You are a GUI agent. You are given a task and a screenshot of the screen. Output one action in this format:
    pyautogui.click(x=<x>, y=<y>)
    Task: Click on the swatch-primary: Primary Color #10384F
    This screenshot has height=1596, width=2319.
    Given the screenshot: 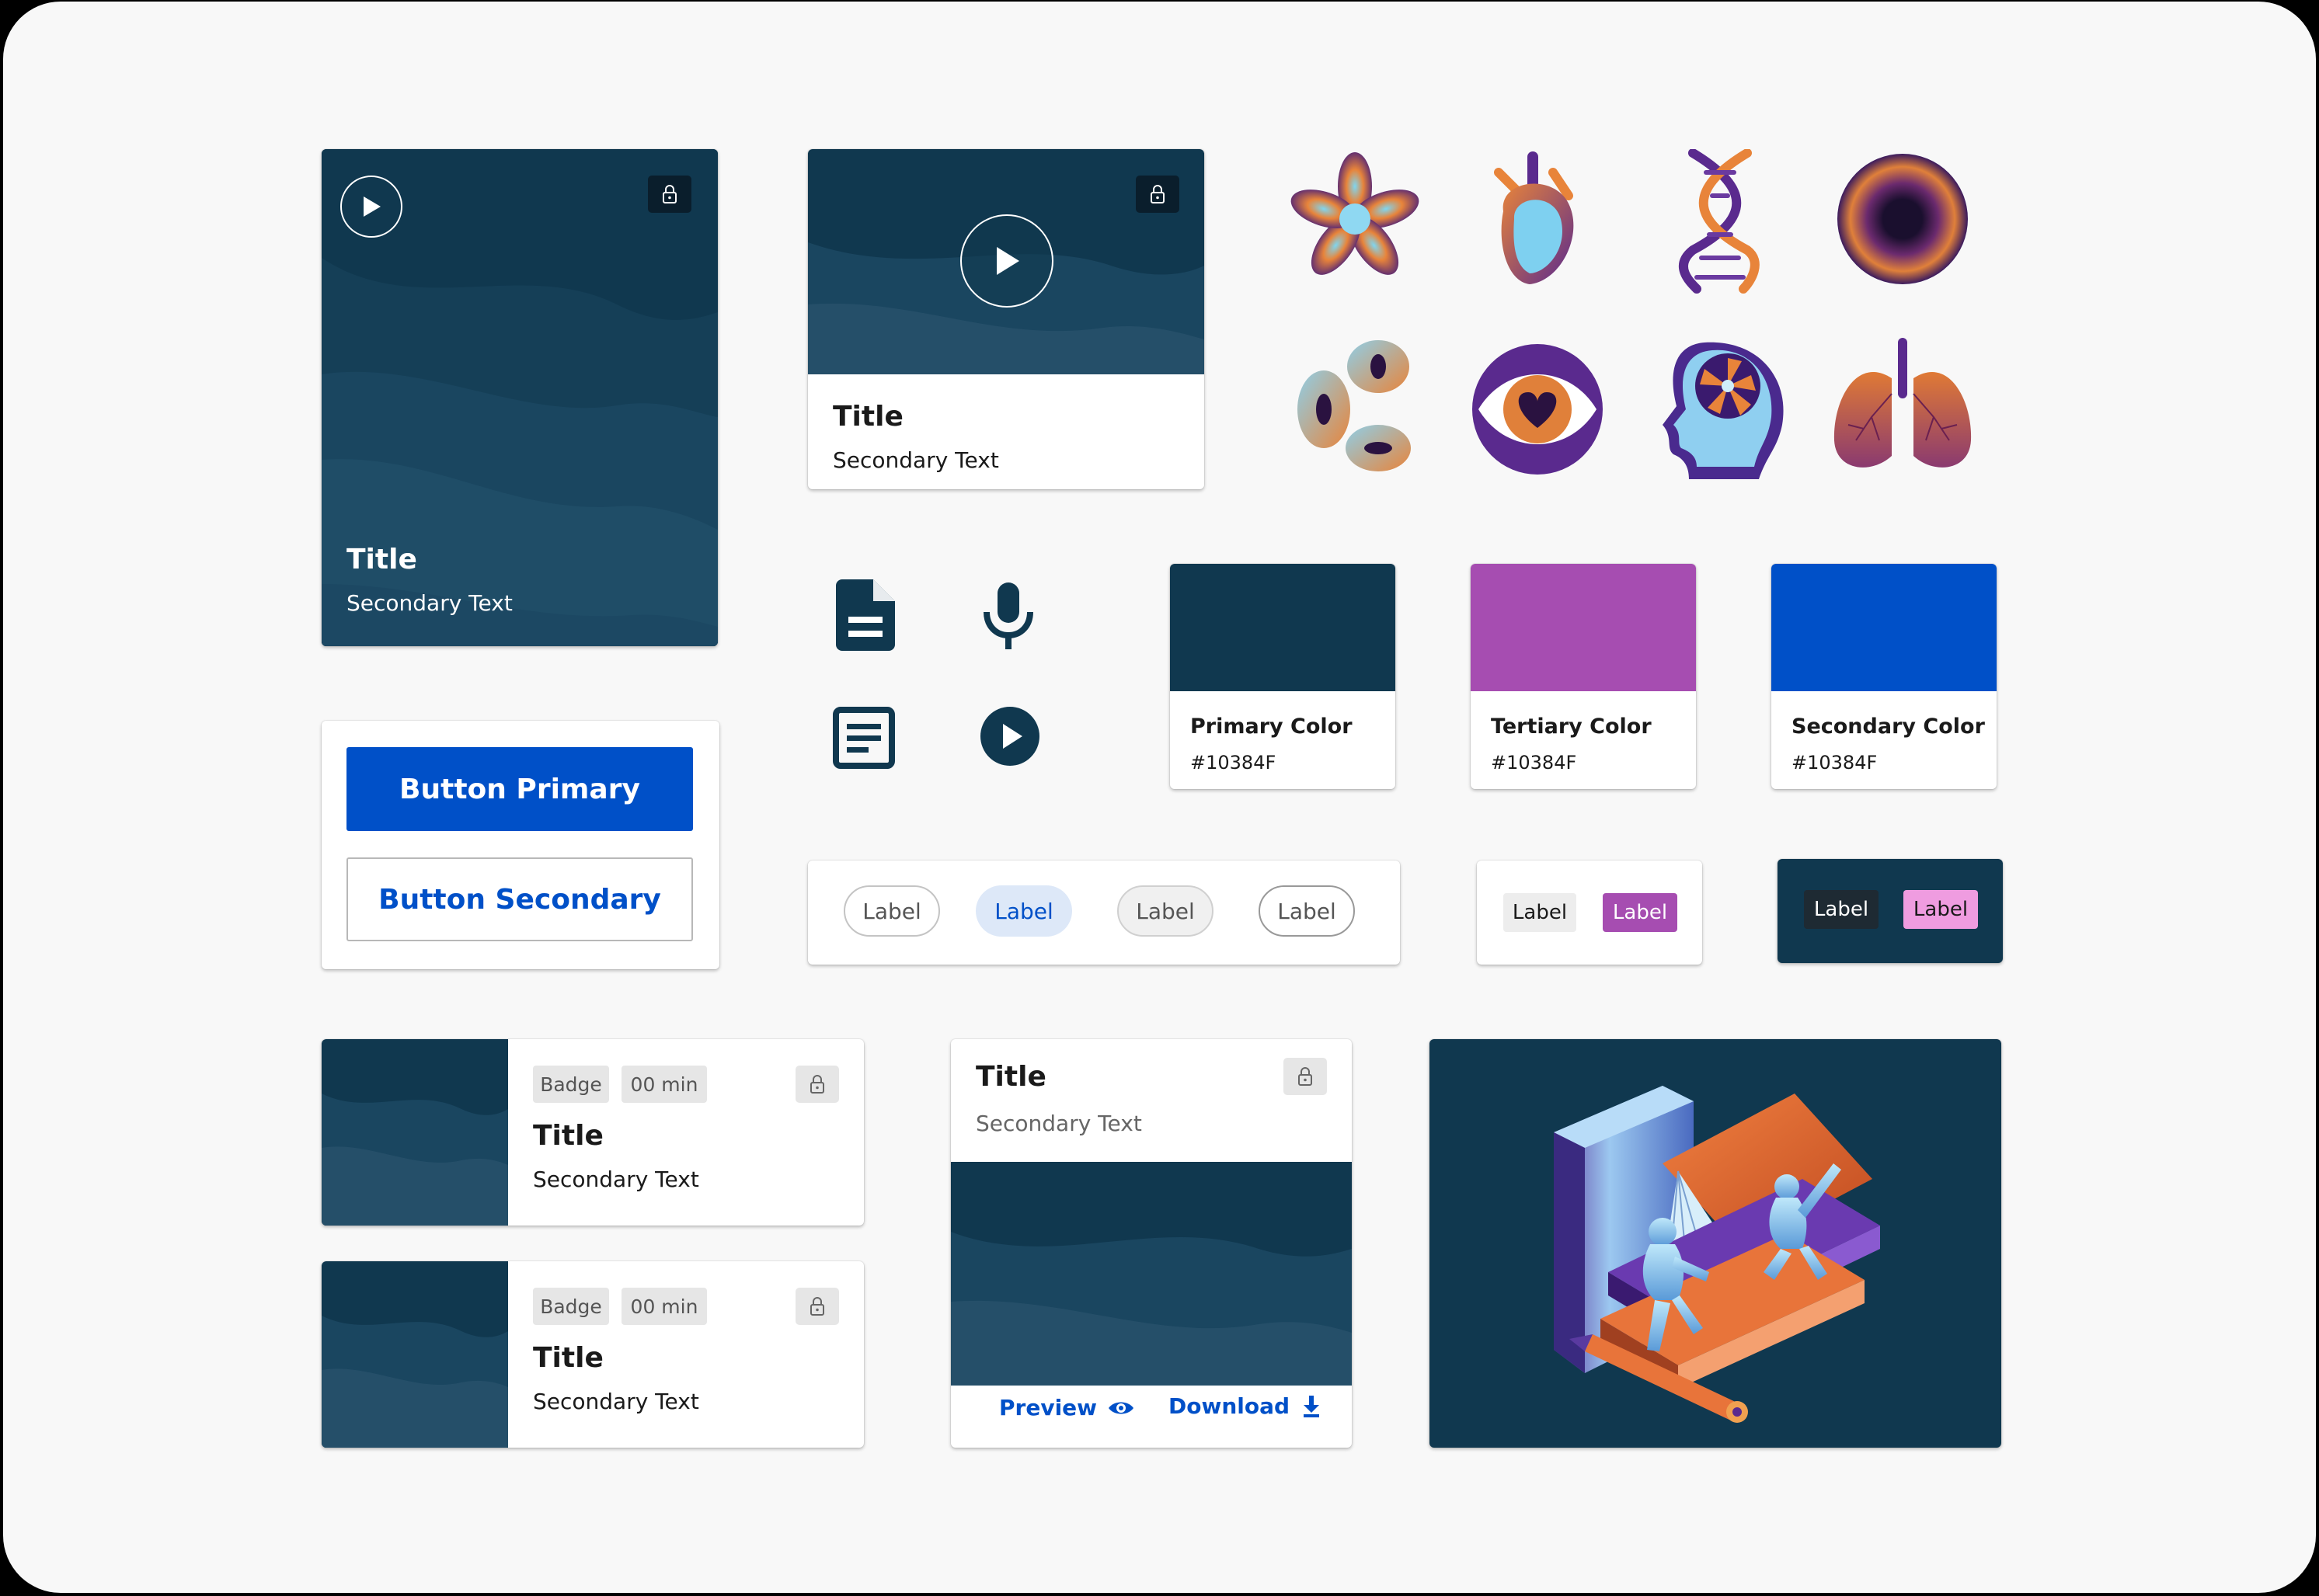 What is the action you would take?
    pyautogui.click(x=1282, y=677)
    